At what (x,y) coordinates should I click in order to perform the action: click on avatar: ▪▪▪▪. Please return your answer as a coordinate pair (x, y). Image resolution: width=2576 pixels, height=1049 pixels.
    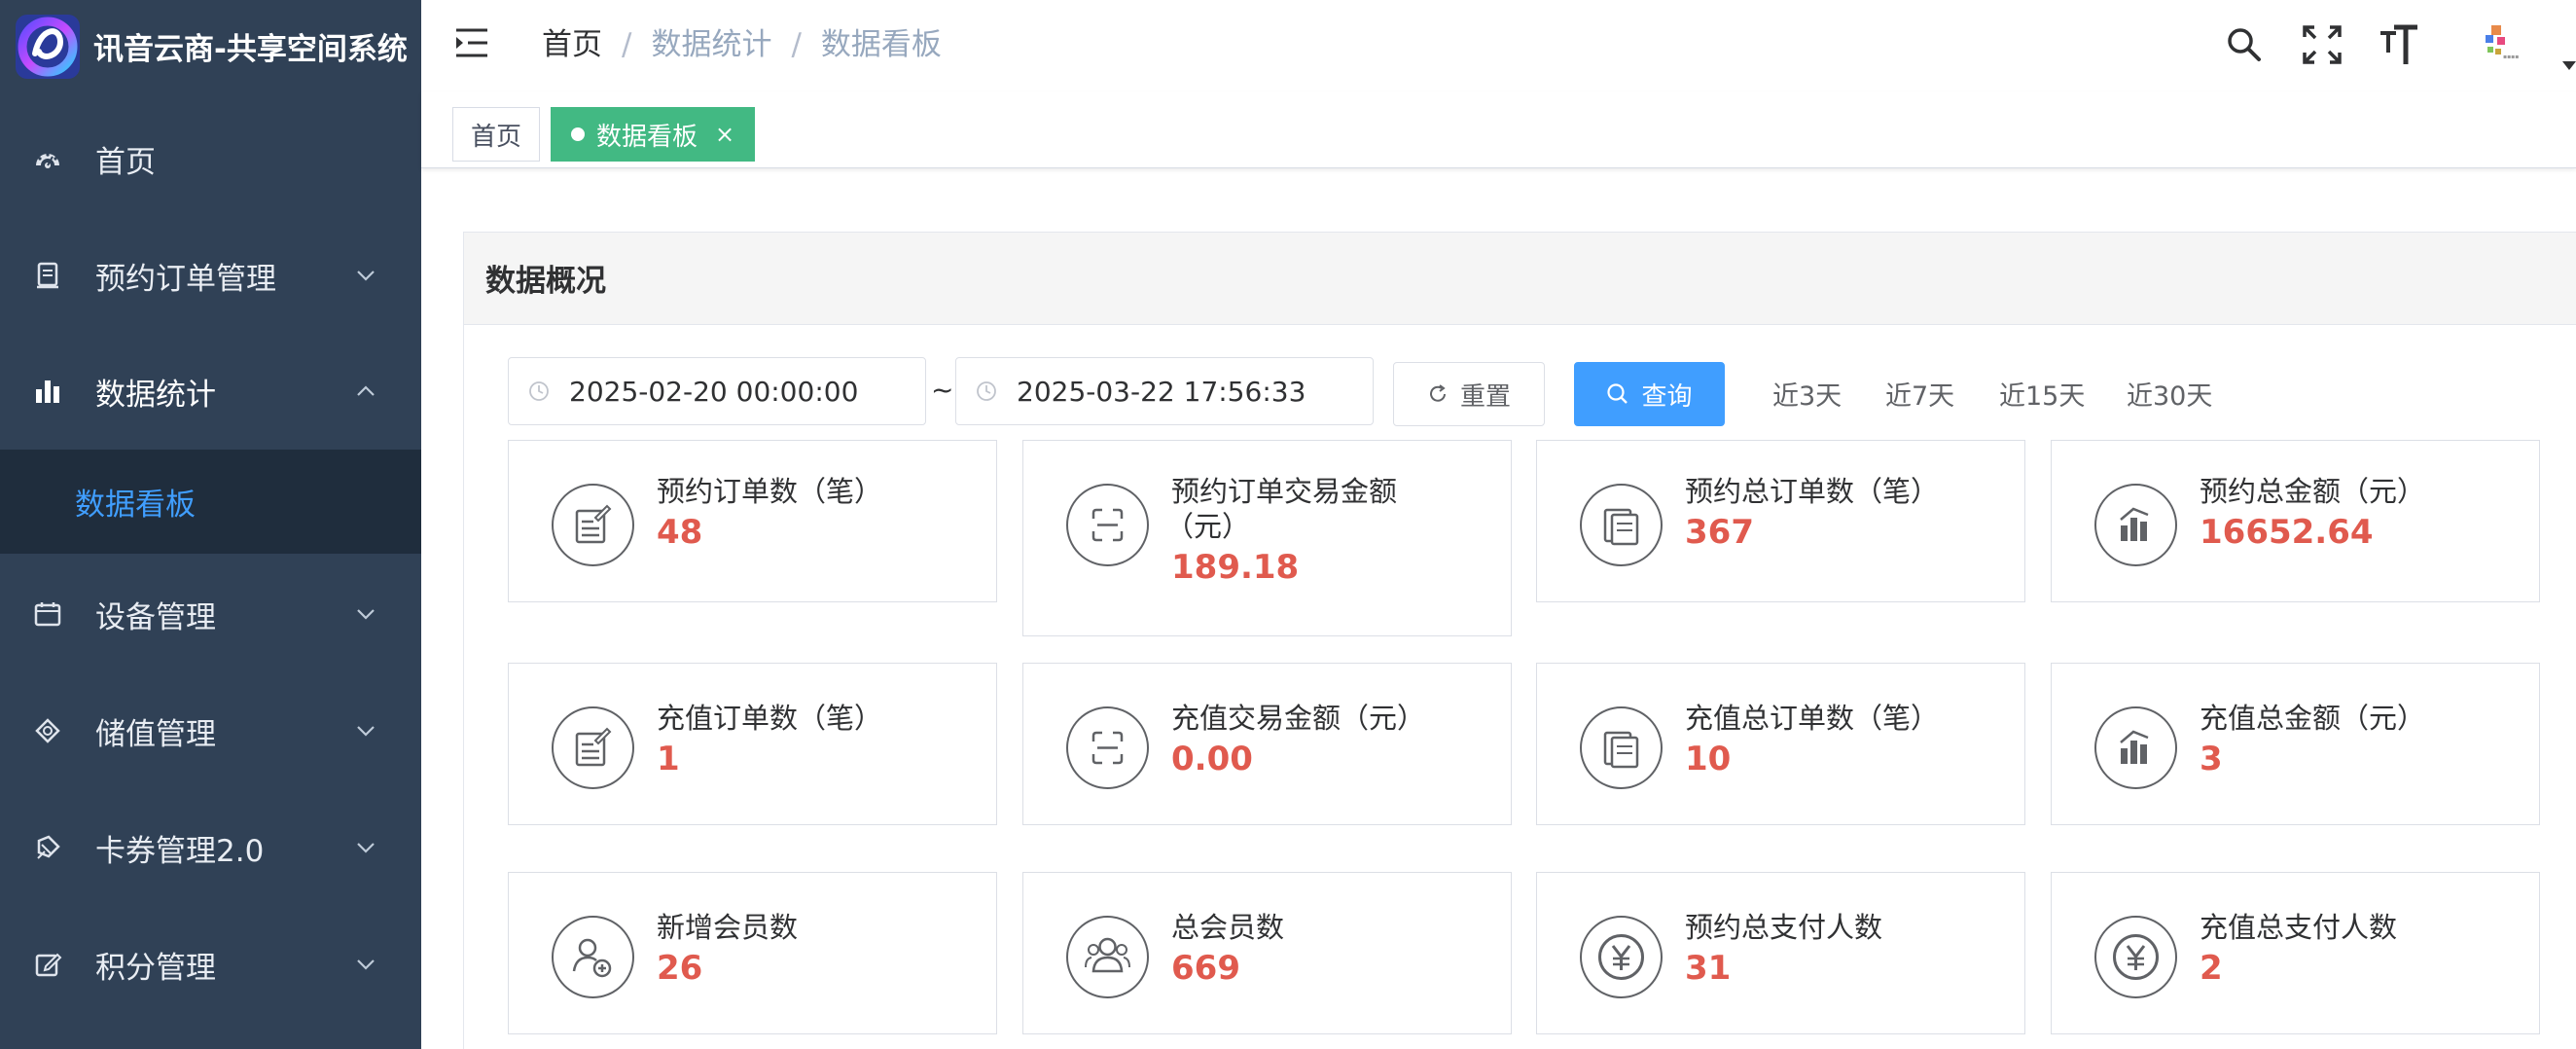
    Looking at the image, I should click on (2503, 44).